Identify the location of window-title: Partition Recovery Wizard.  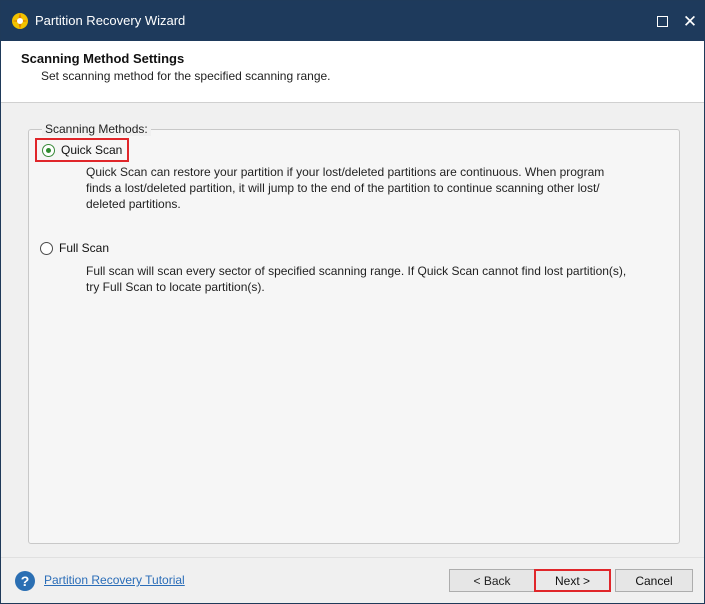
(110, 20).